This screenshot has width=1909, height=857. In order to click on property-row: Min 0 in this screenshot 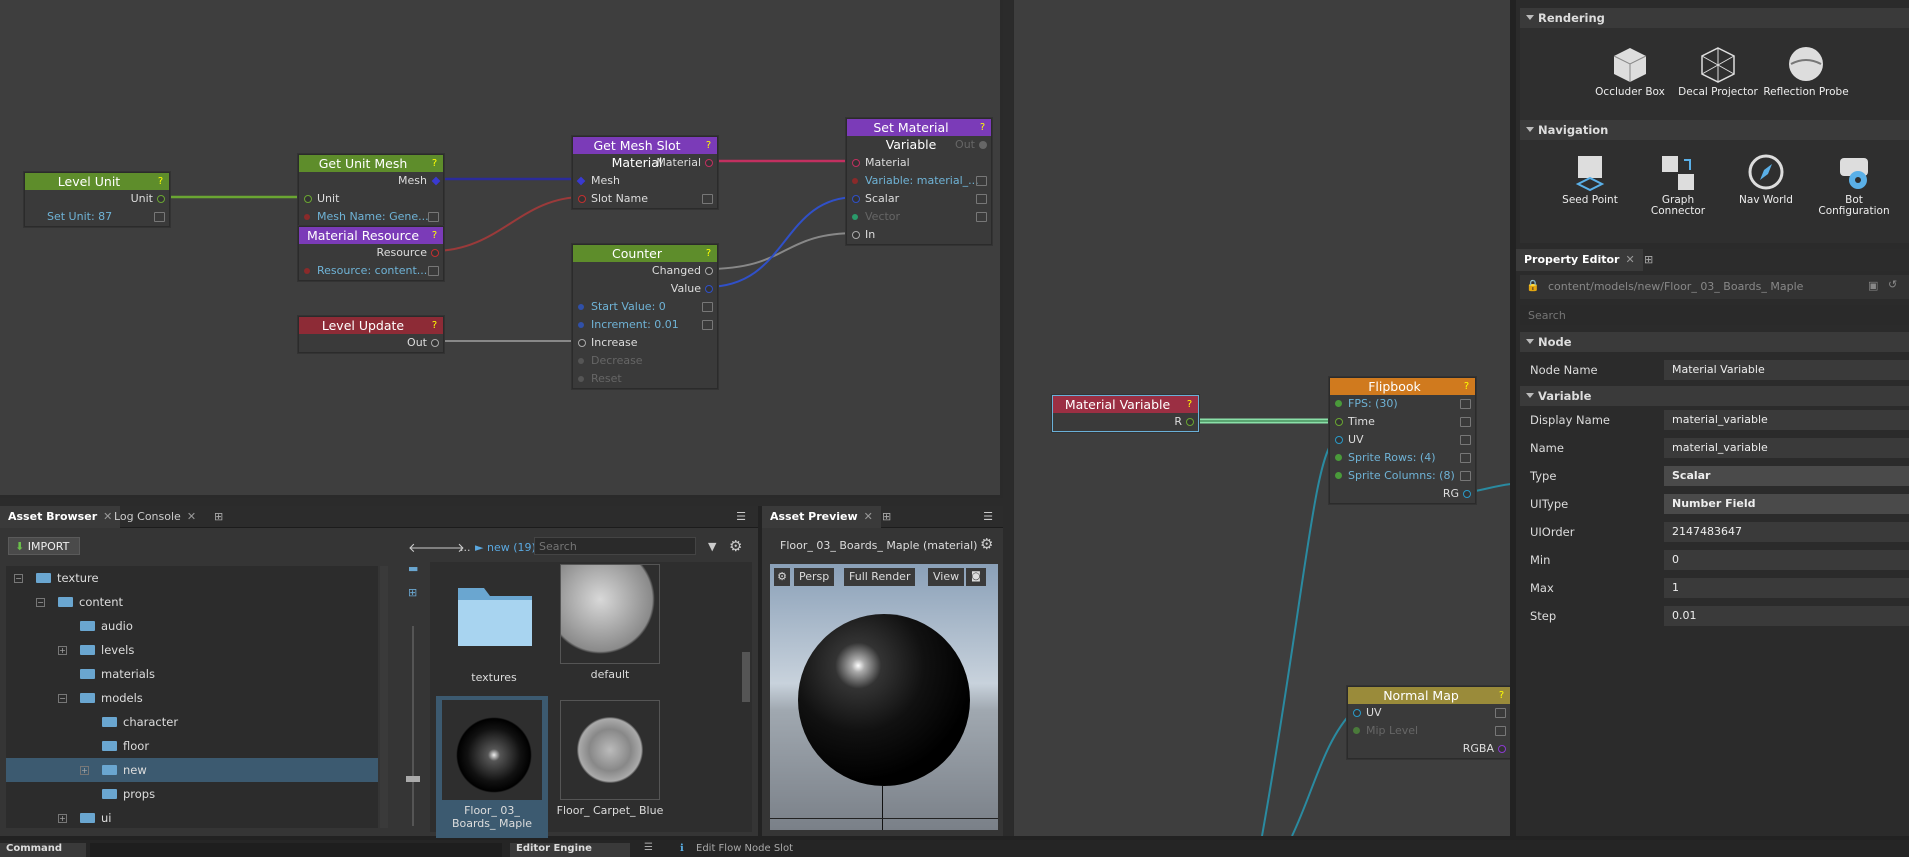, I will do `click(1714, 560)`.